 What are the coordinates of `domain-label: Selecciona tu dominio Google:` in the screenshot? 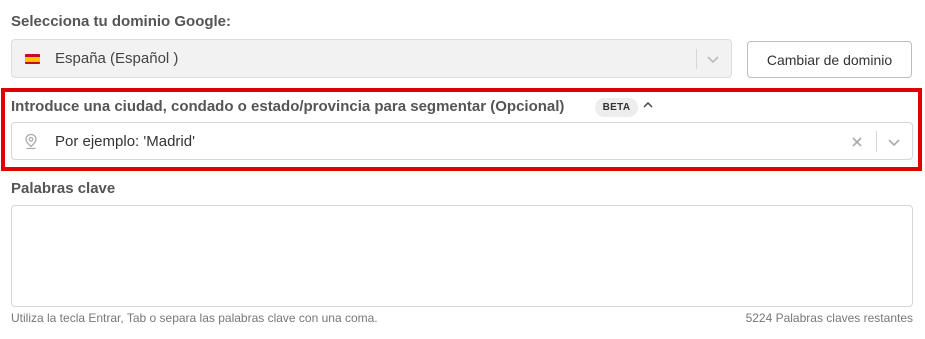 It's located at (121, 21).